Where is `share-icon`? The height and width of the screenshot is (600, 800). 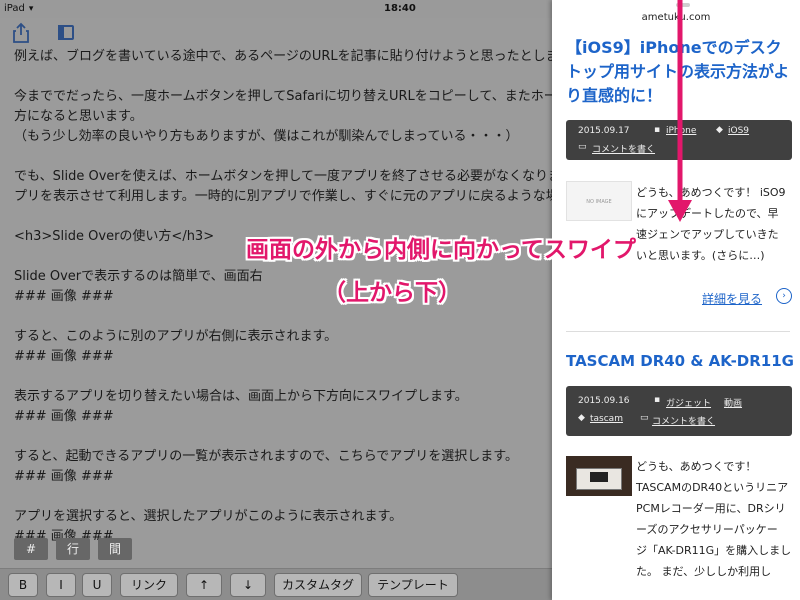
share-icon is located at coordinates (21, 33).